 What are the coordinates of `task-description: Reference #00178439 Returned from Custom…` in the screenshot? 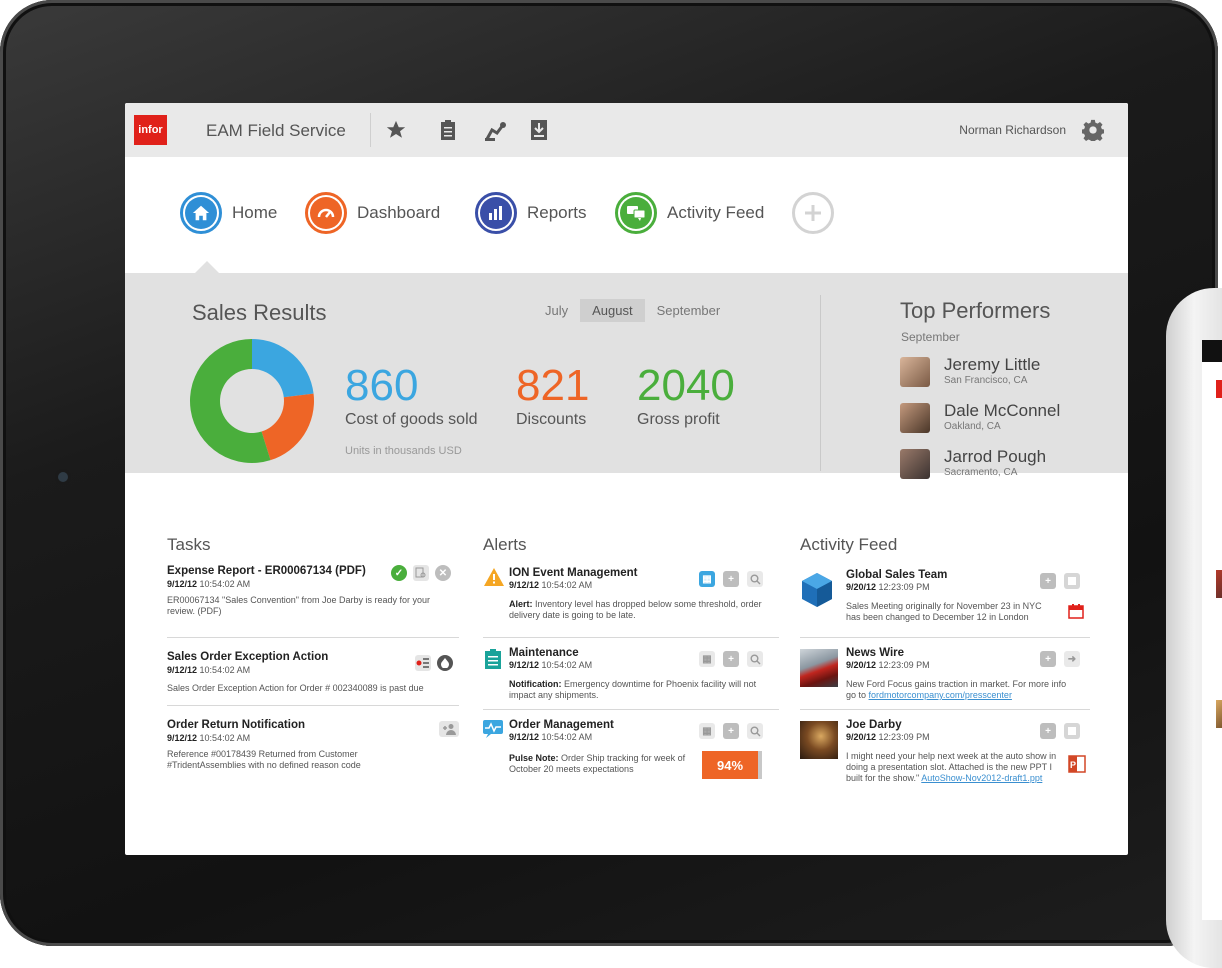 It's located at (264, 759).